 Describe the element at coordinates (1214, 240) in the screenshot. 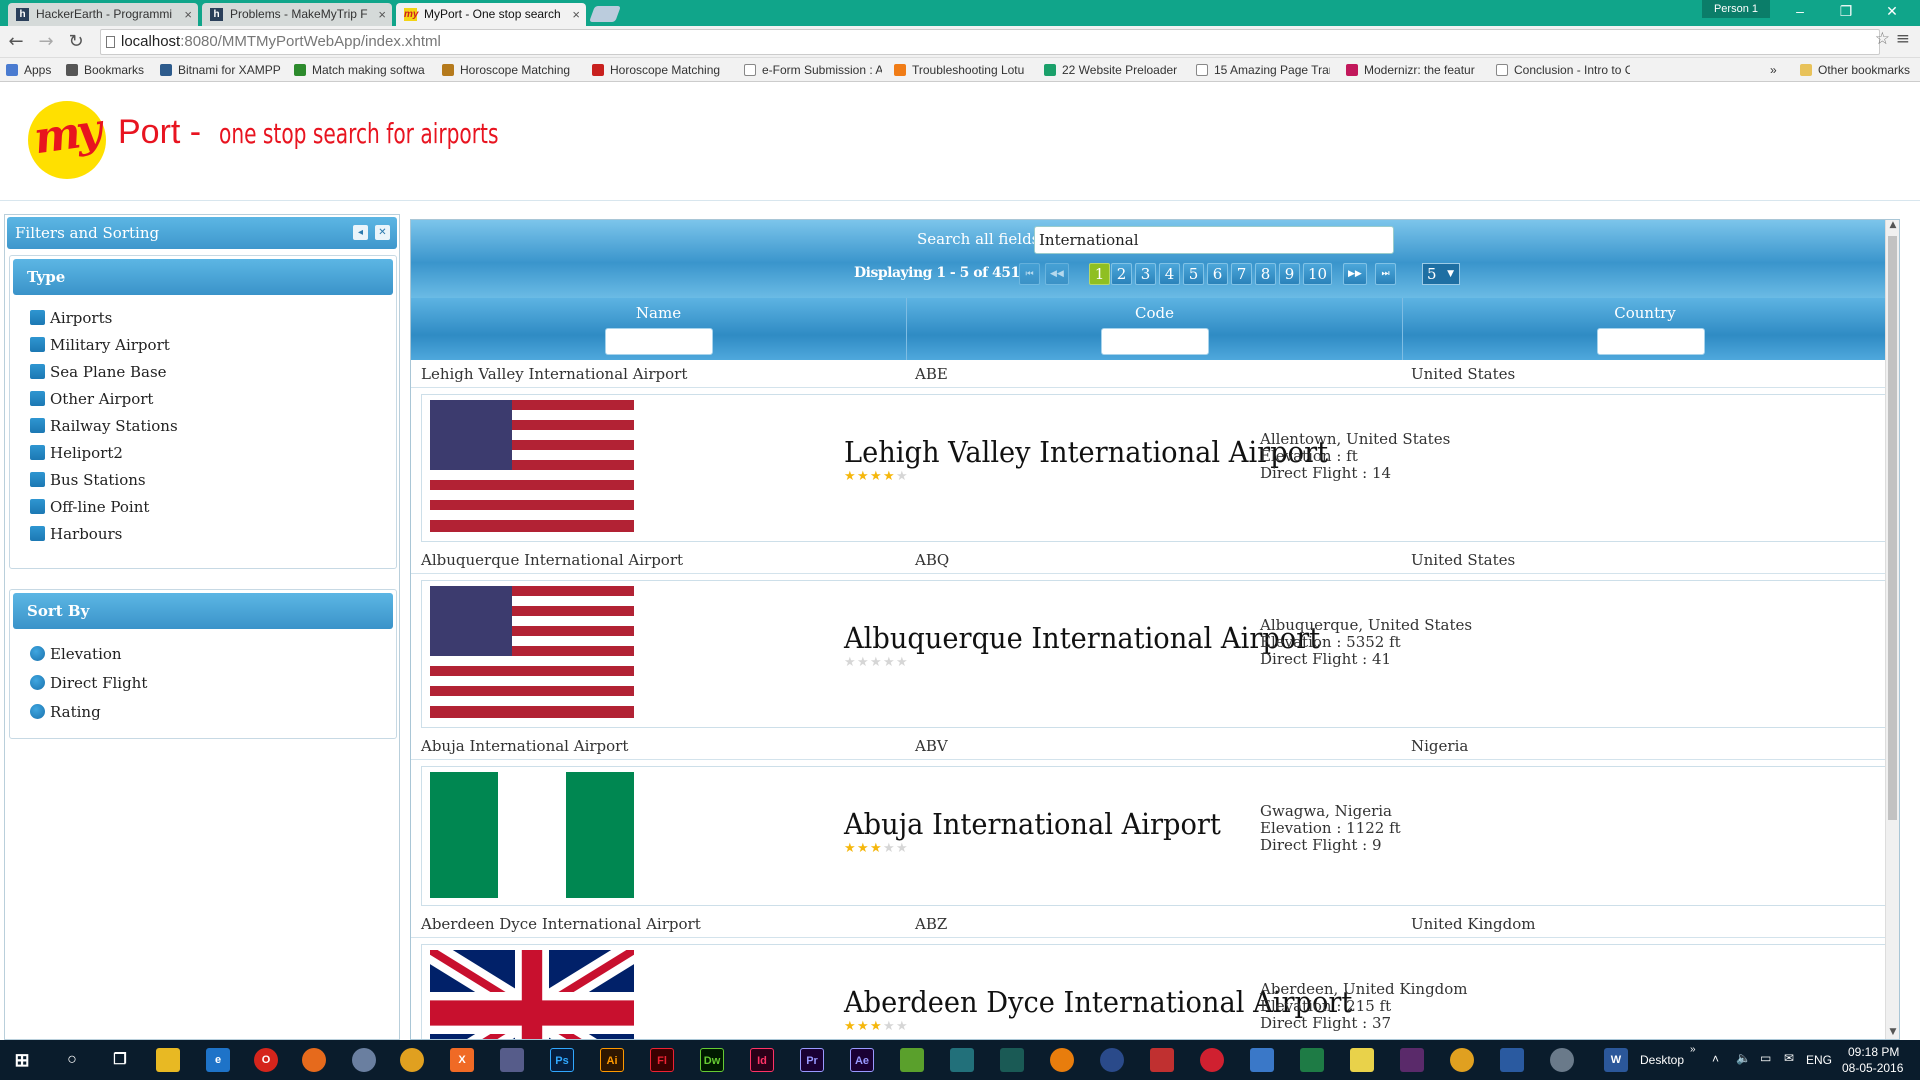

I see `global-search-input: International` at that location.